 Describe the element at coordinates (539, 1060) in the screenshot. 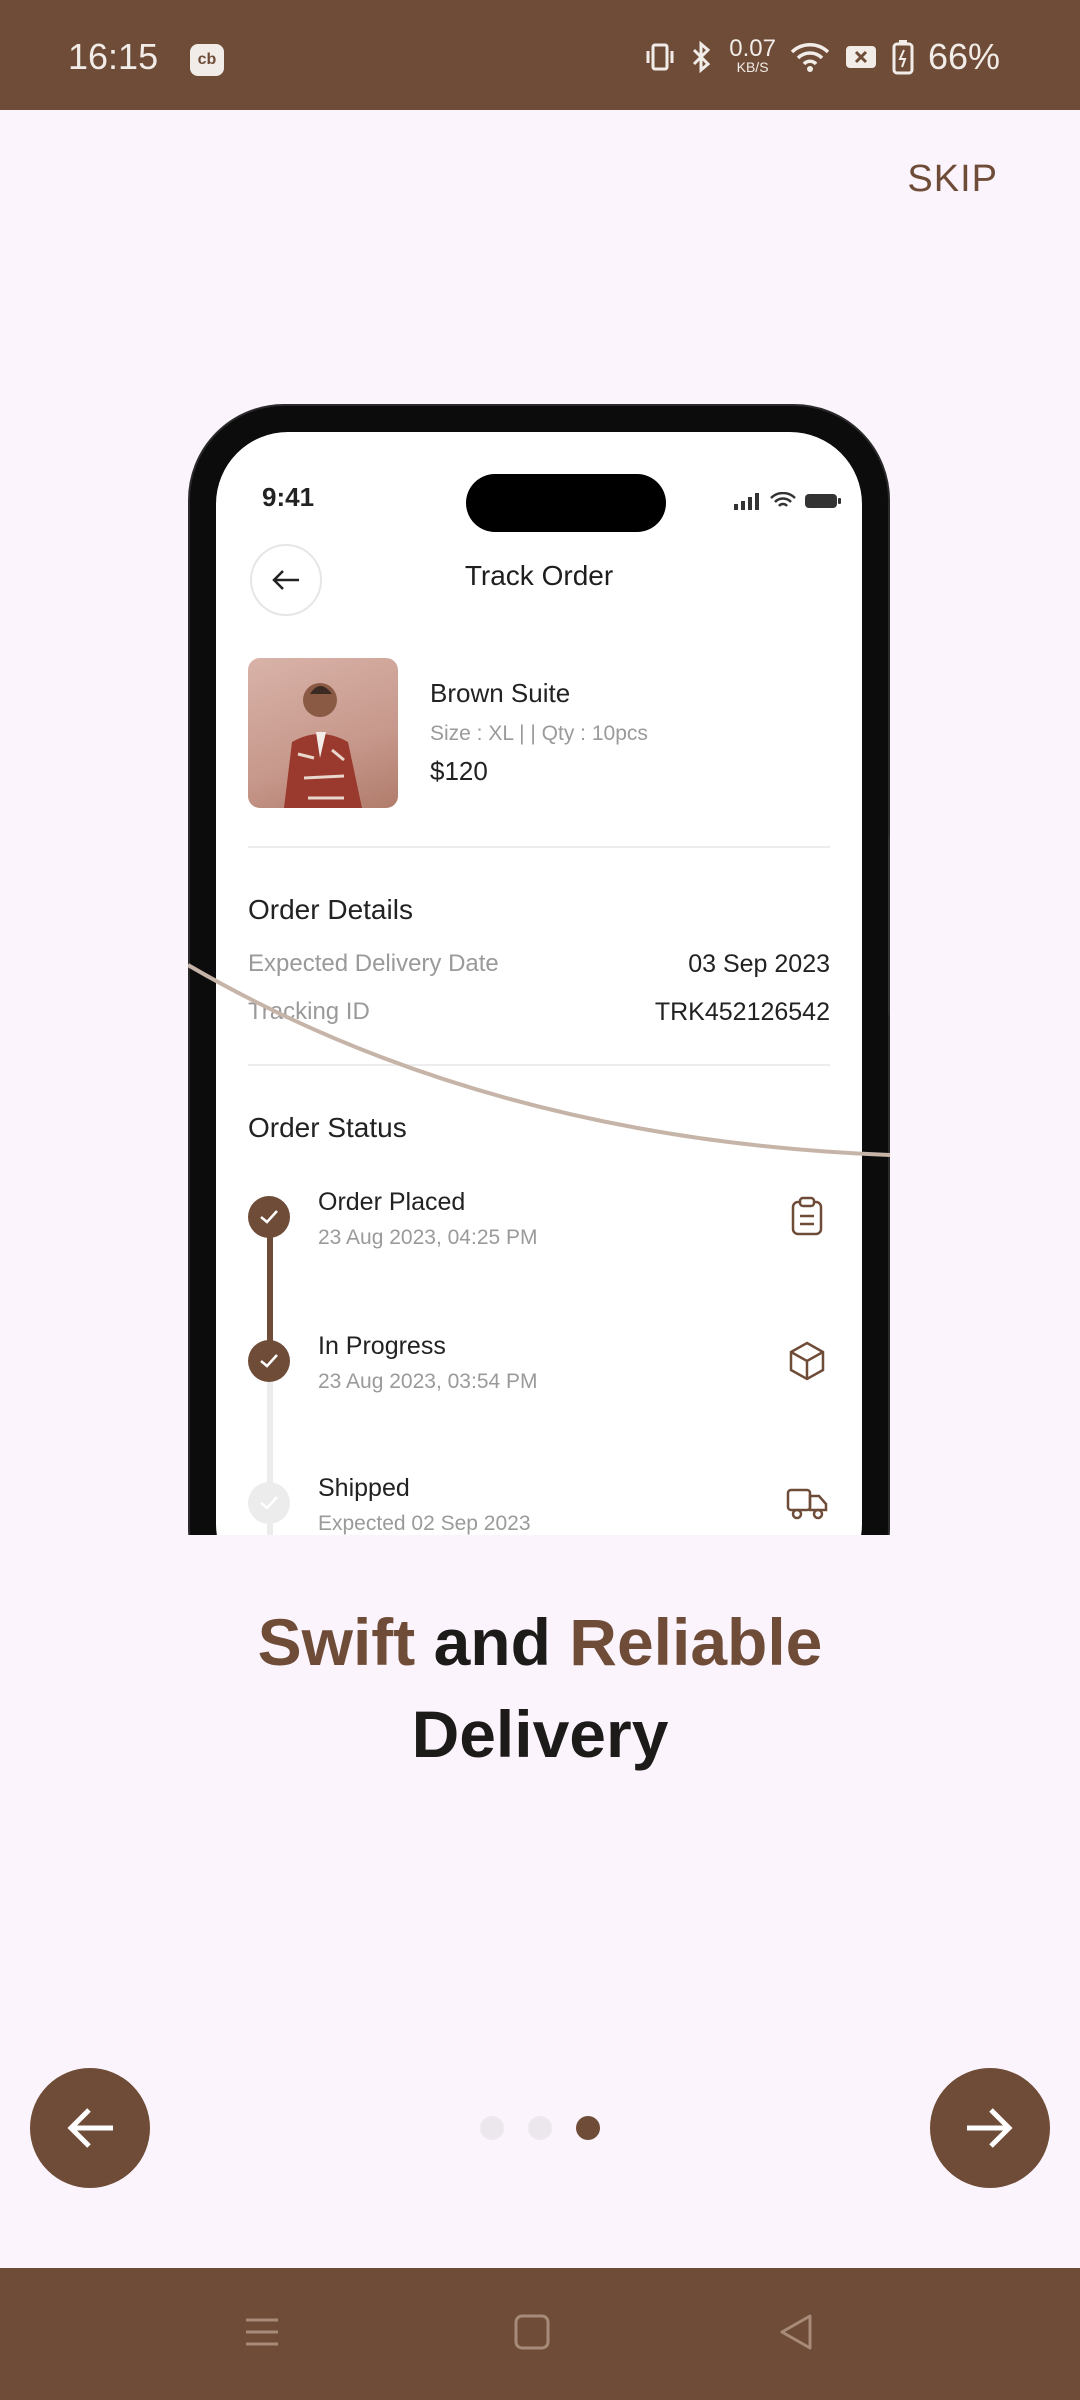

I see `decorative-curve` at that location.